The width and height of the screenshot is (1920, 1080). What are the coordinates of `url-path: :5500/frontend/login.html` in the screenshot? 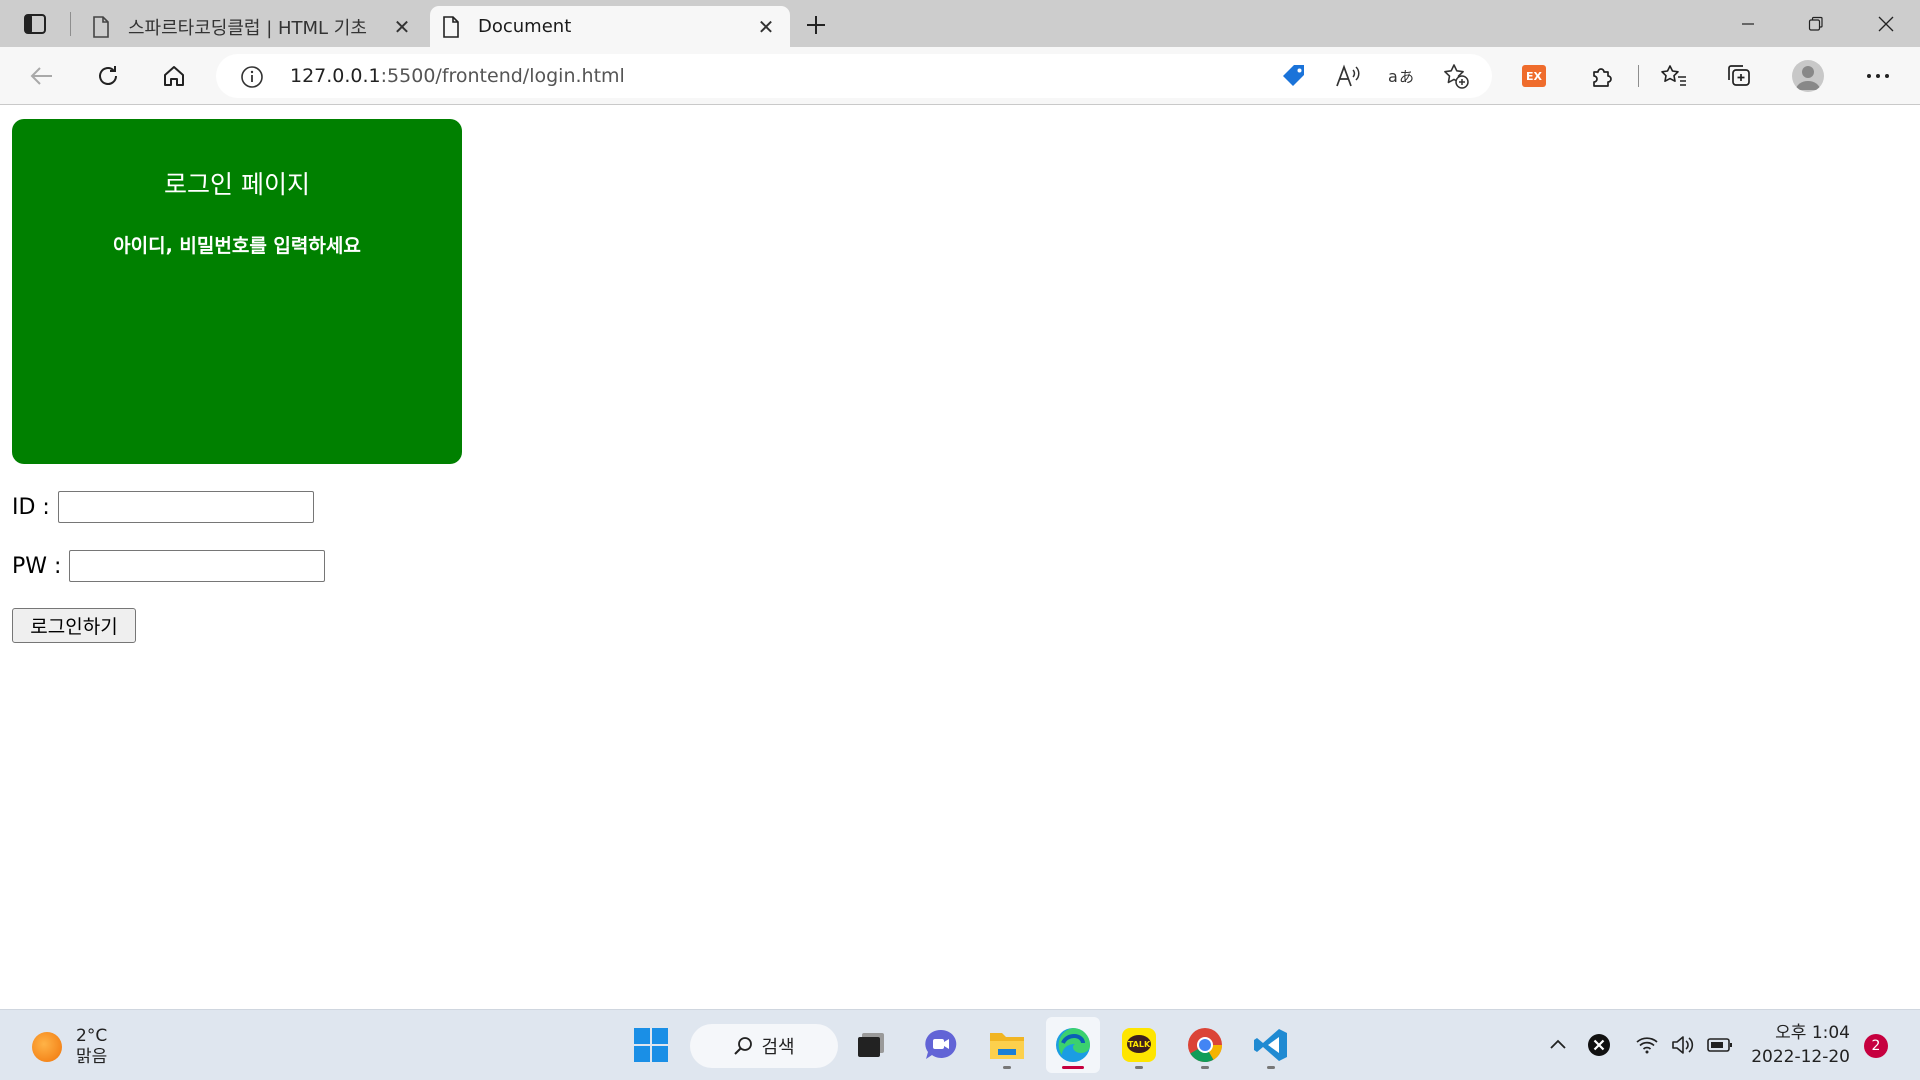 It's located at (502, 76).